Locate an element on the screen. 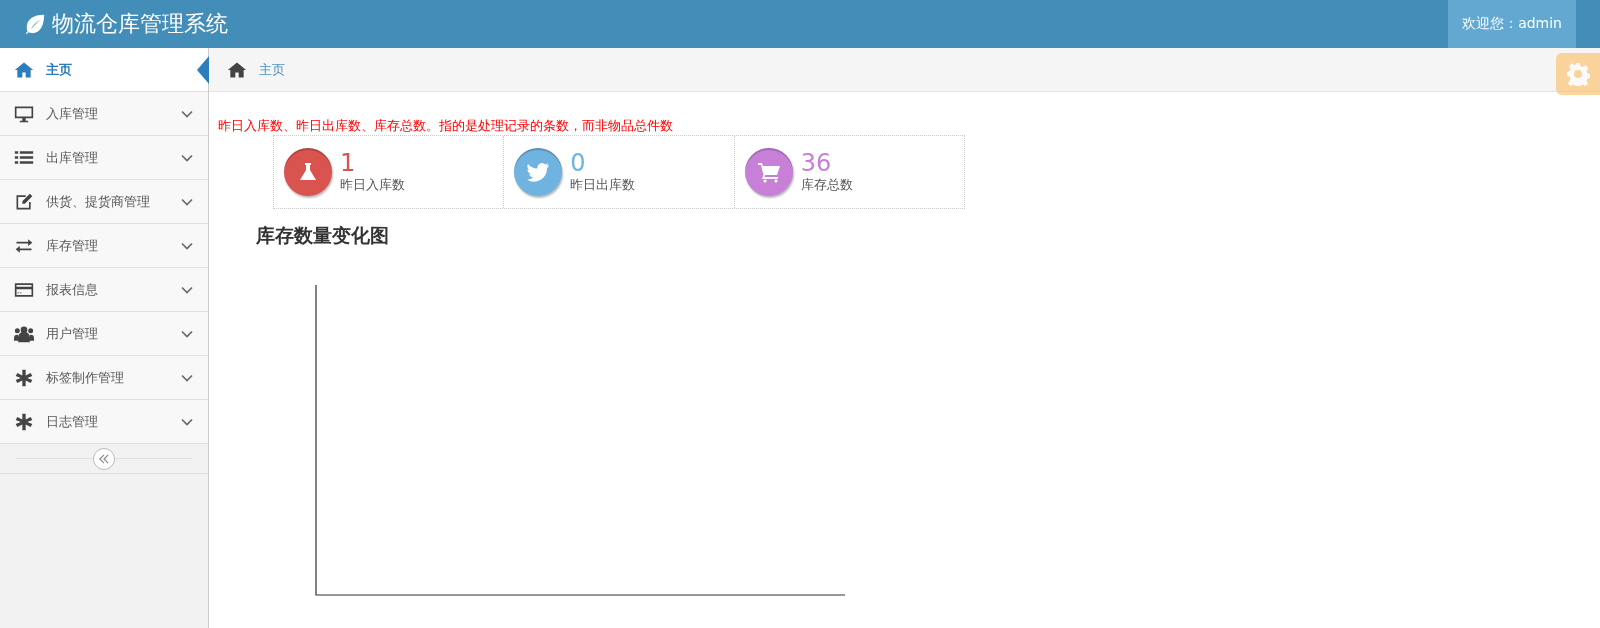  app-title: 物流仓库管理系统 is located at coordinates (140, 24).